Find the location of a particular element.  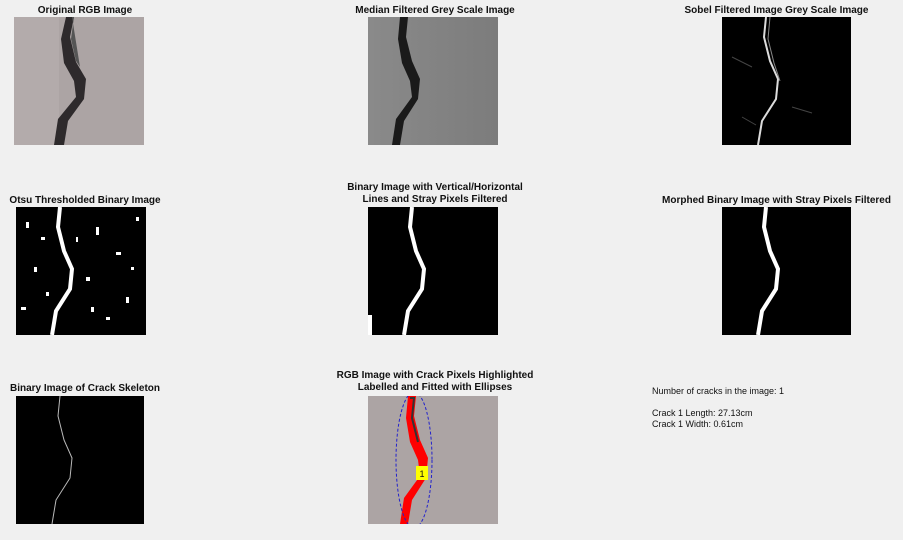

rgb-highlighted-image: 1 is located at coordinates (433, 460).